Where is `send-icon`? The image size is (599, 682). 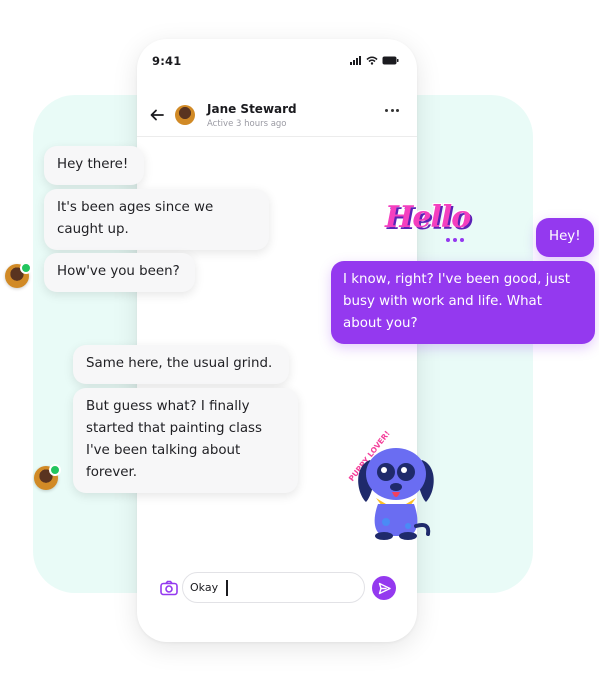 send-icon is located at coordinates (384, 588).